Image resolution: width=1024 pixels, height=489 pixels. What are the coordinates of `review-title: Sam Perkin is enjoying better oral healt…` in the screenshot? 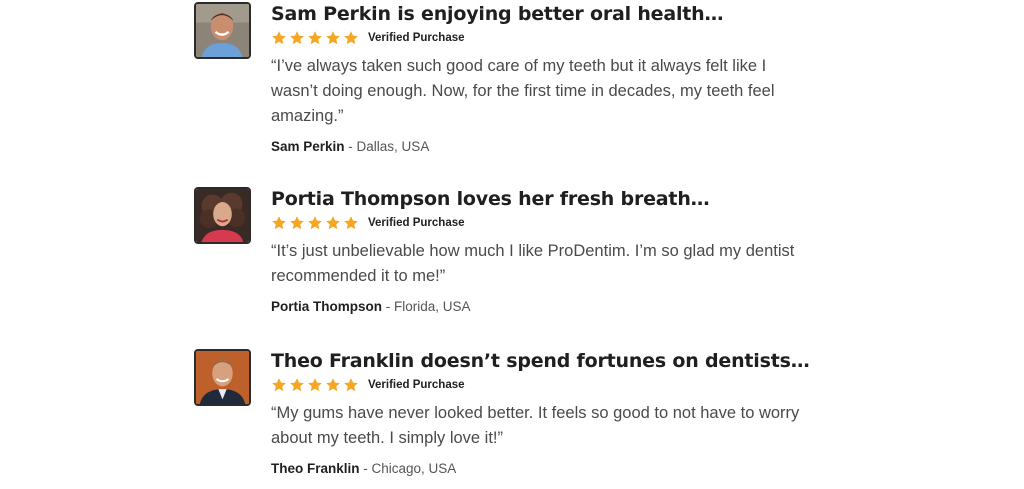 It's located at (497, 14).